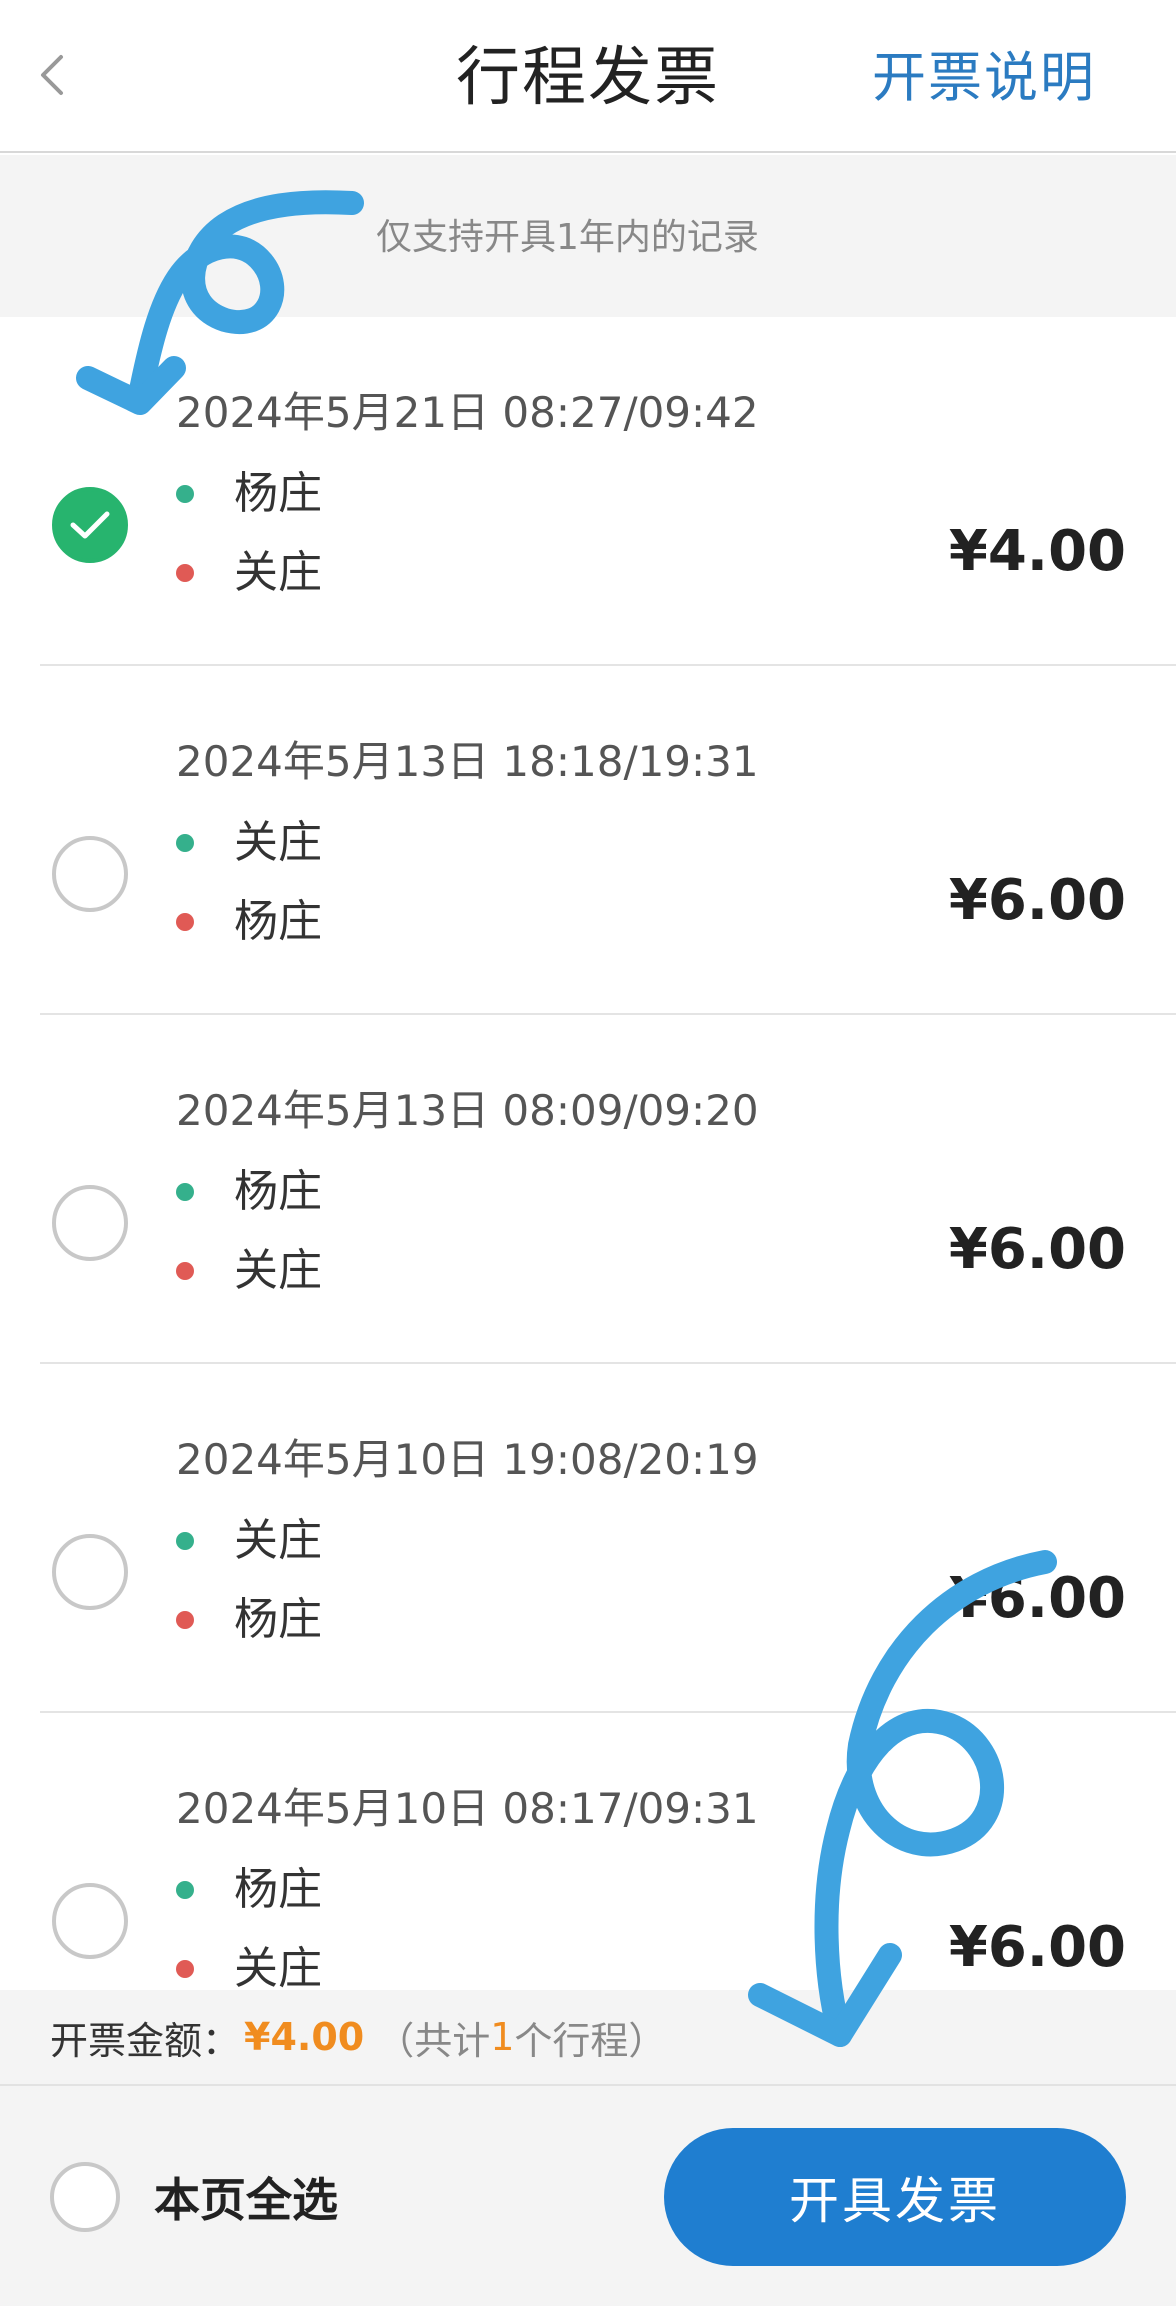 This screenshot has width=1176, height=2306. What do you see at coordinates (85, 2197) in the screenshot?
I see `select-all-checkbox` at bounding box center [85, 2197].